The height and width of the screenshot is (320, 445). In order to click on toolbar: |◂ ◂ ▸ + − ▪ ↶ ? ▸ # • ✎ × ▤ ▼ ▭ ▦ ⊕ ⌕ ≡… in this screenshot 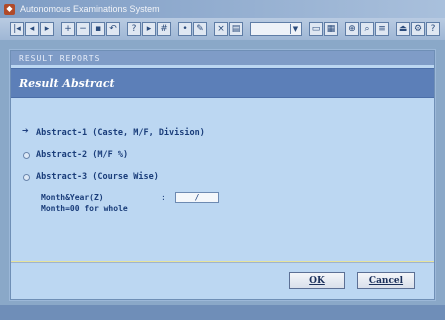, I will do `click(222, 29)`.